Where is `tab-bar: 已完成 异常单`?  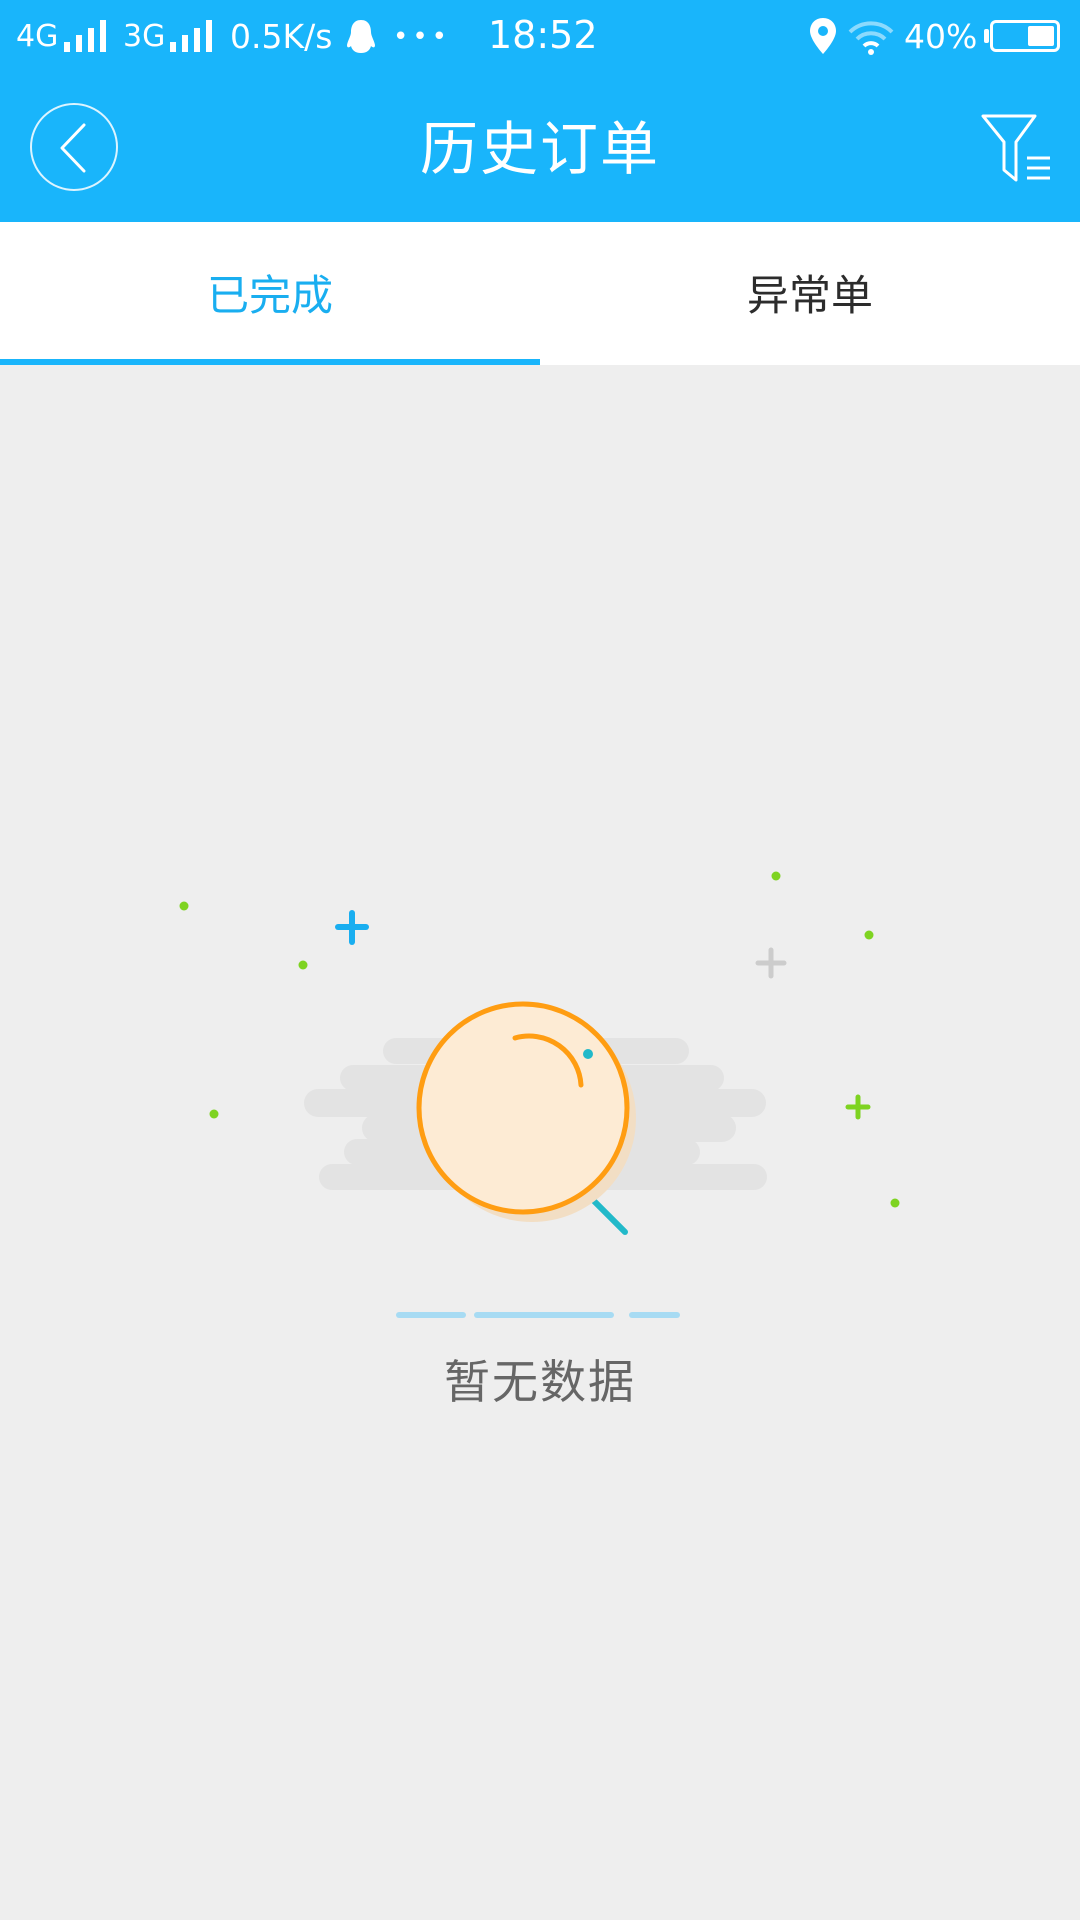 tab-bar: 已完成 异常单 is located at coordinates (540, 293).